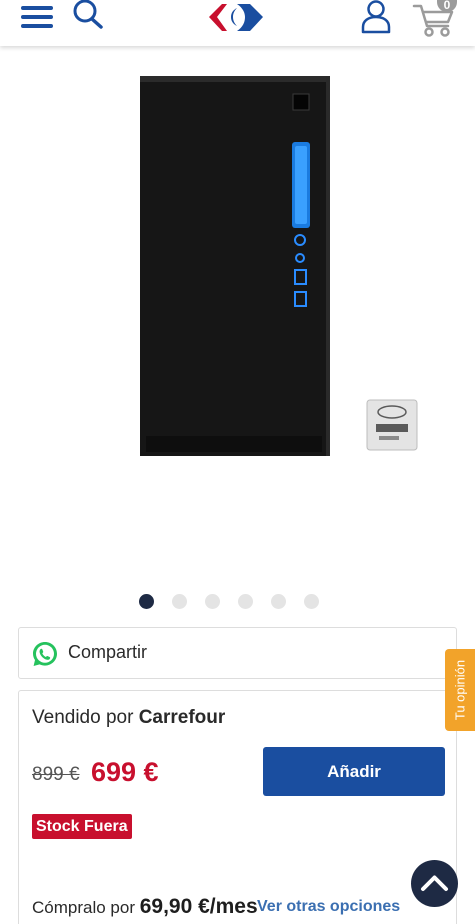  I want to click on financing-text: Cómpralo por 69,90 €/mes, so click(145, 907).